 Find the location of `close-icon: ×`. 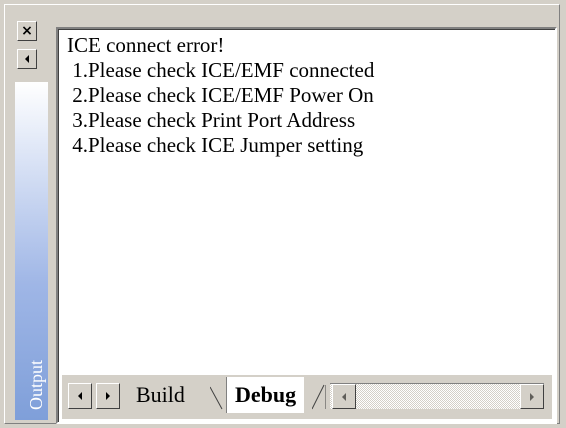

close-icon: × is located at coordinates (27, 31).